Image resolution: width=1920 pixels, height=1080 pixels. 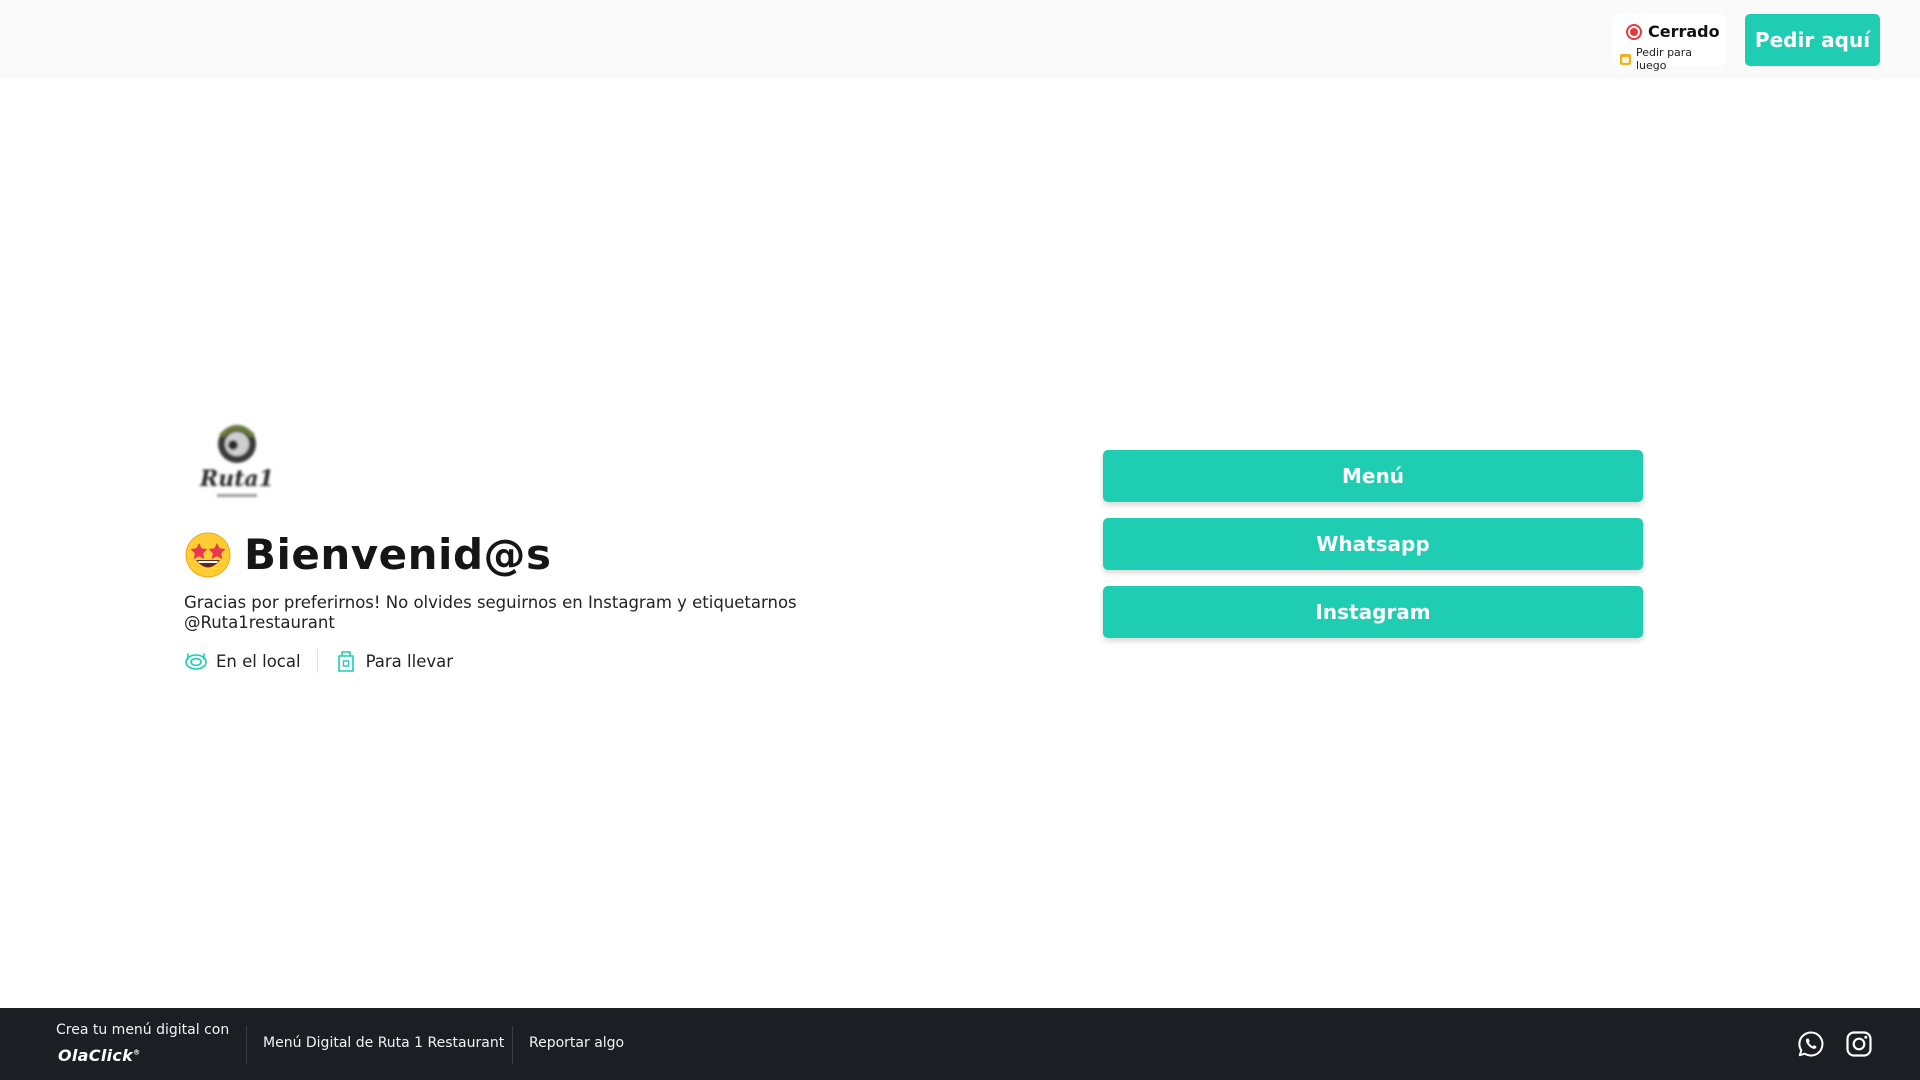 What do you see at coordinates (1373, 476) in the screenshot?
I see `menu-link-button: Menú` at bounding box center [1373, 476].